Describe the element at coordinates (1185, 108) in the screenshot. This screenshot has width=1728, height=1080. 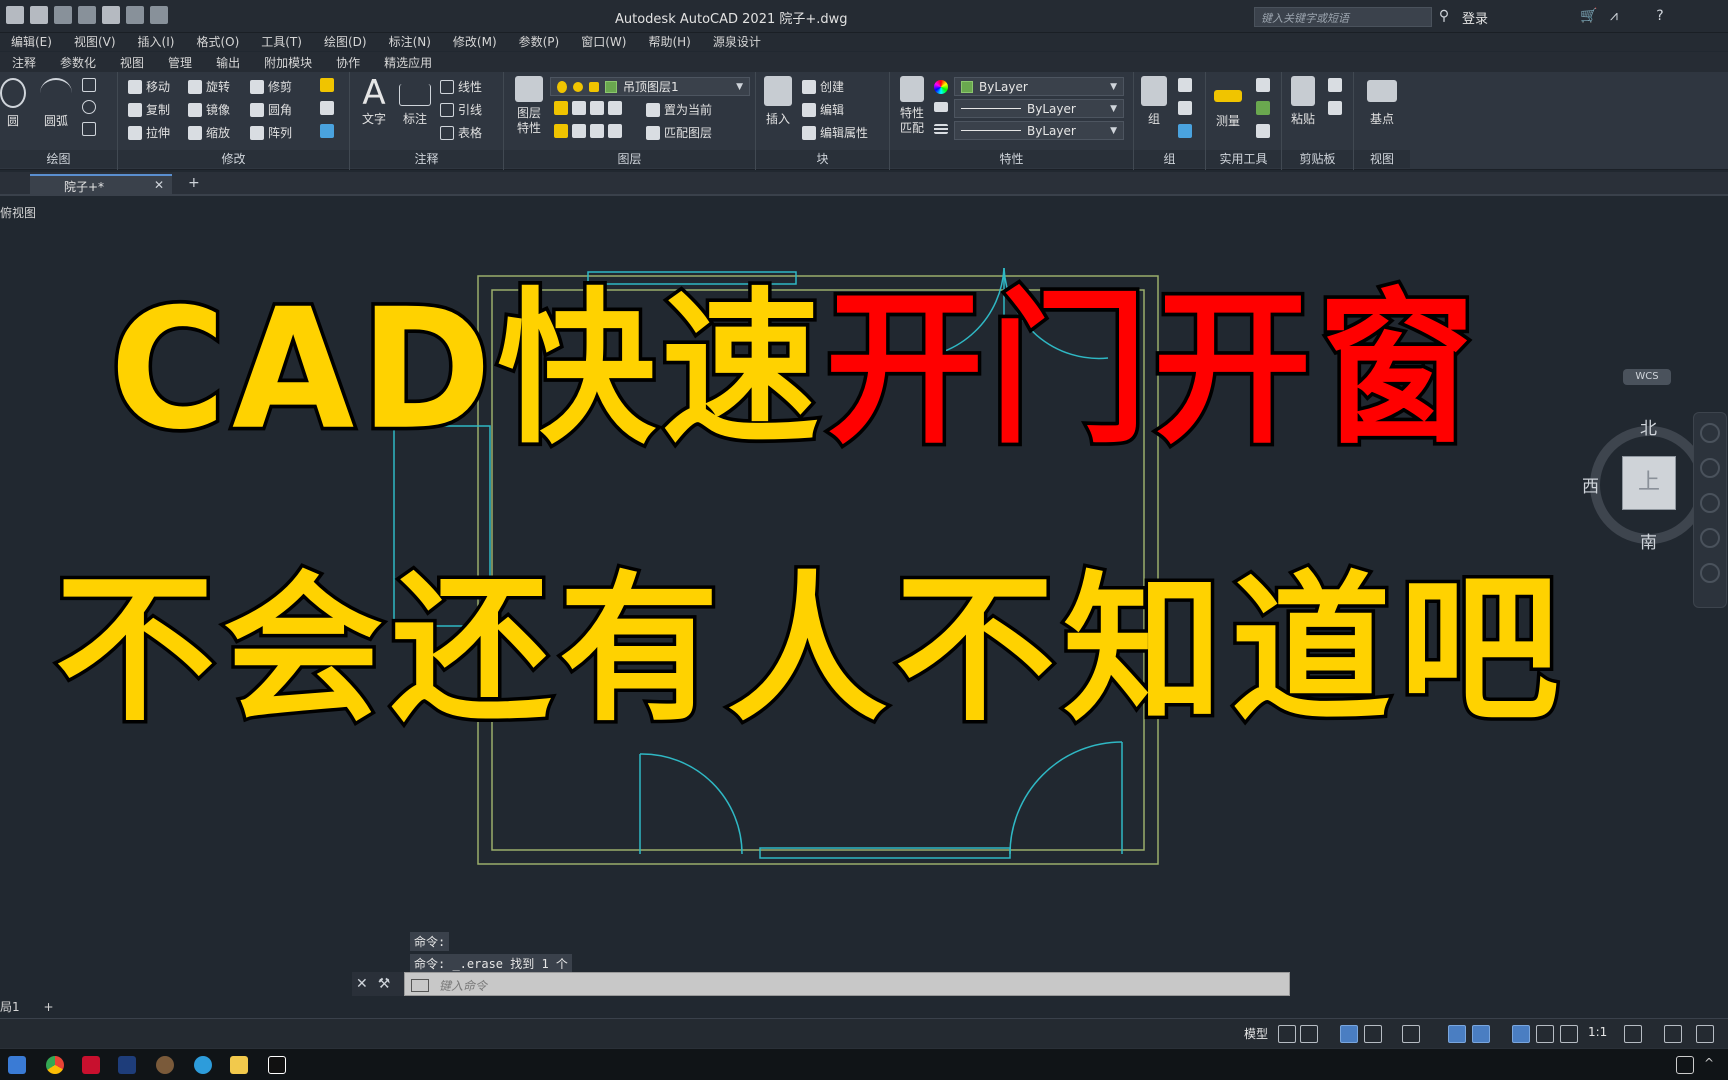
I see `group-edit-icon` at that location.